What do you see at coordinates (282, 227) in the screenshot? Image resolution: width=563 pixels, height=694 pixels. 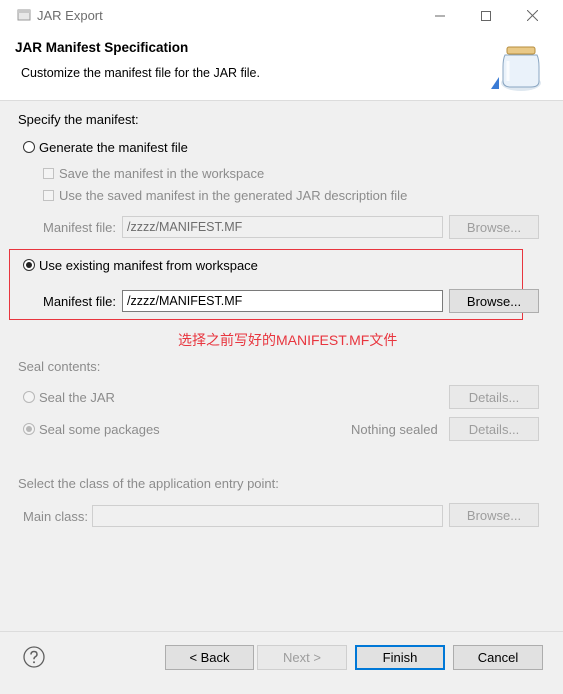 I see `generate-manifest-file-field: /zzzz/MANIFEST.MF` at bounding box center [282, 227].